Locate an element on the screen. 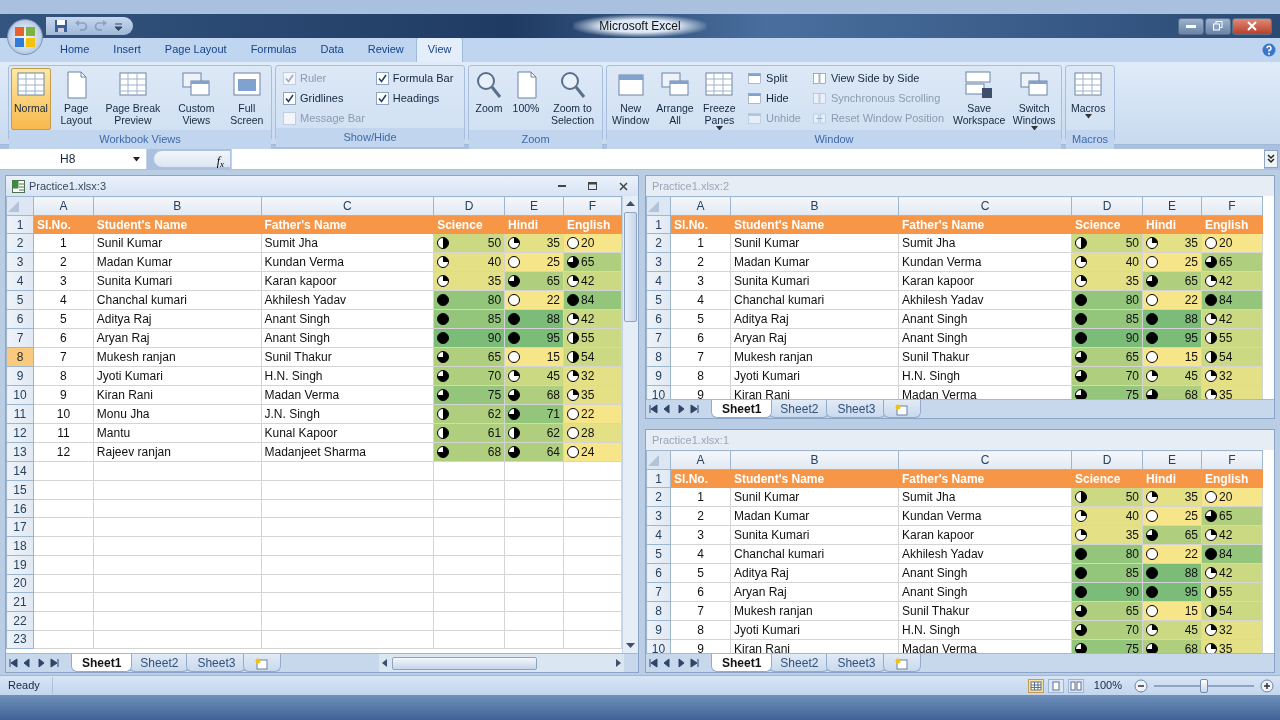 This screenshot has height=720, width=1280. score-cell: 70 is located at coordinates (469, 376).